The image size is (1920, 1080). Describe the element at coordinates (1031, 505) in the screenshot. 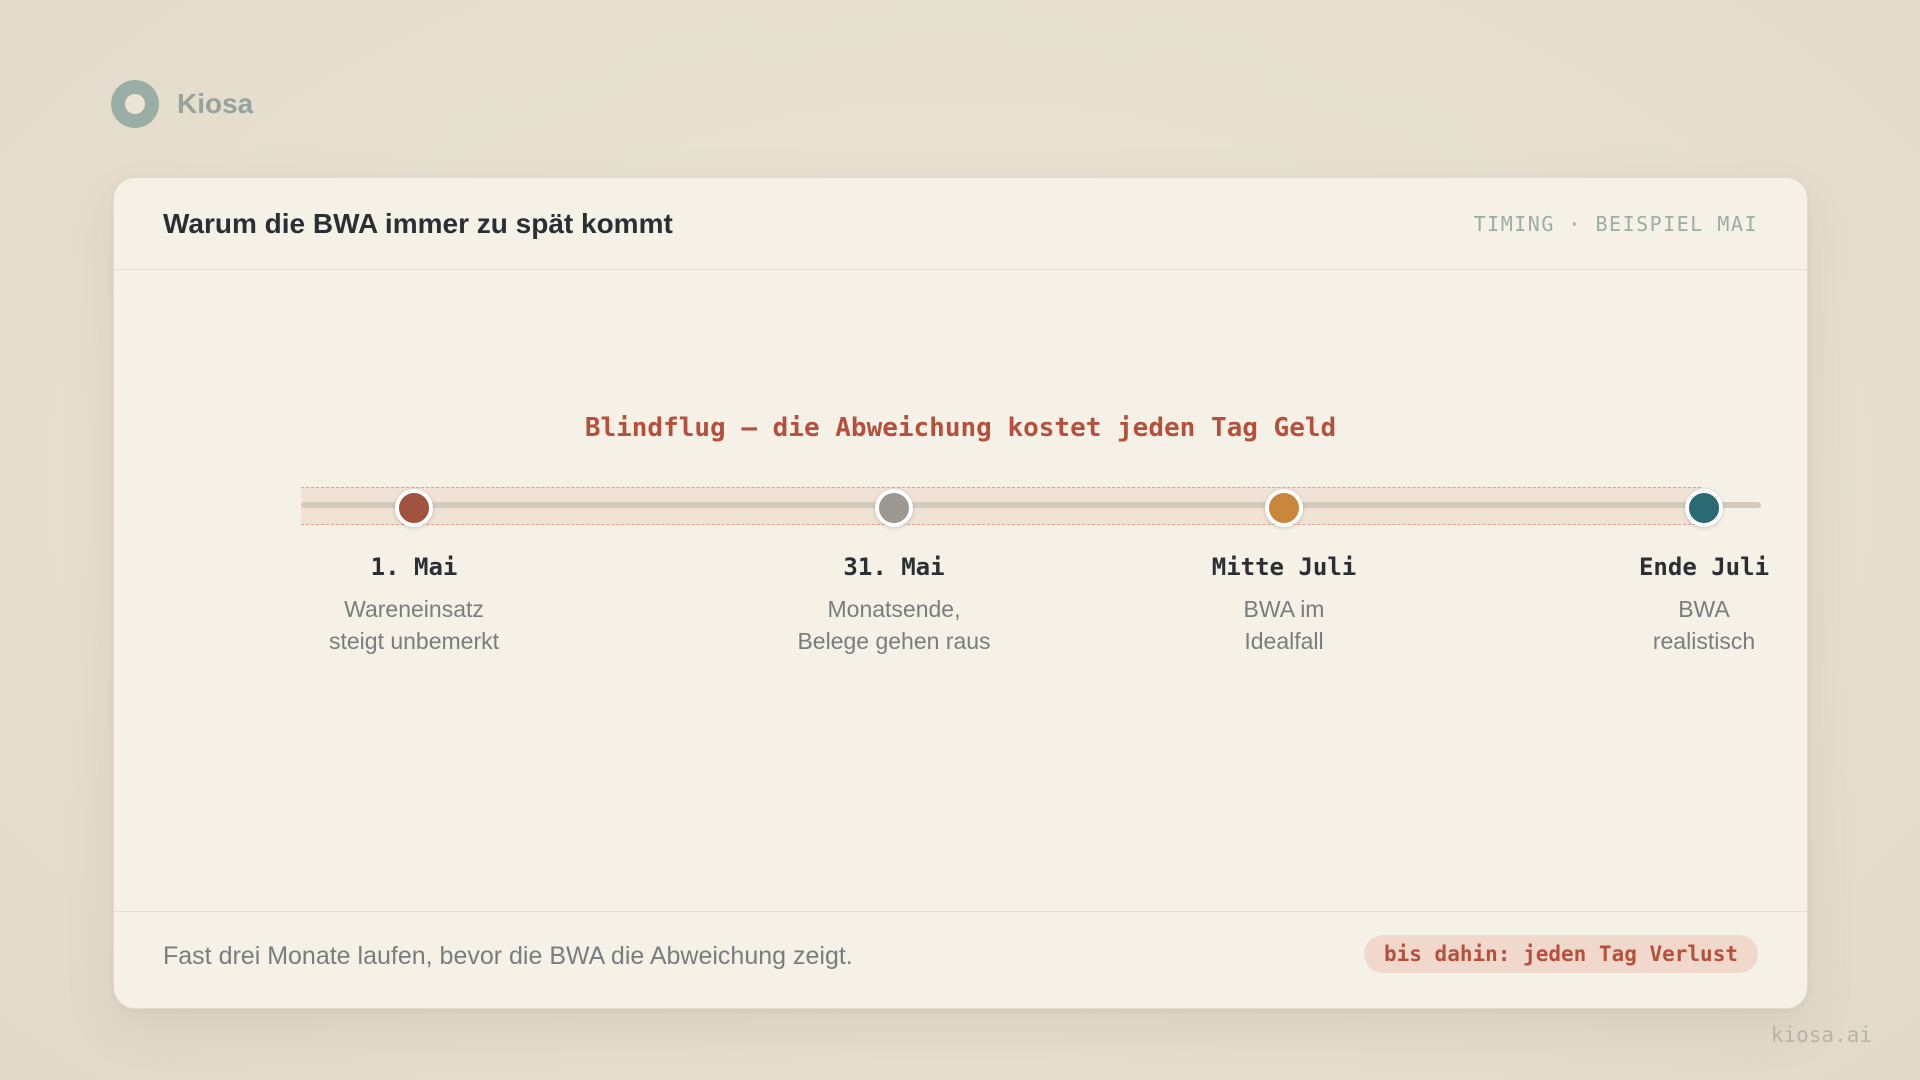

I see `timeline-track` at that location.